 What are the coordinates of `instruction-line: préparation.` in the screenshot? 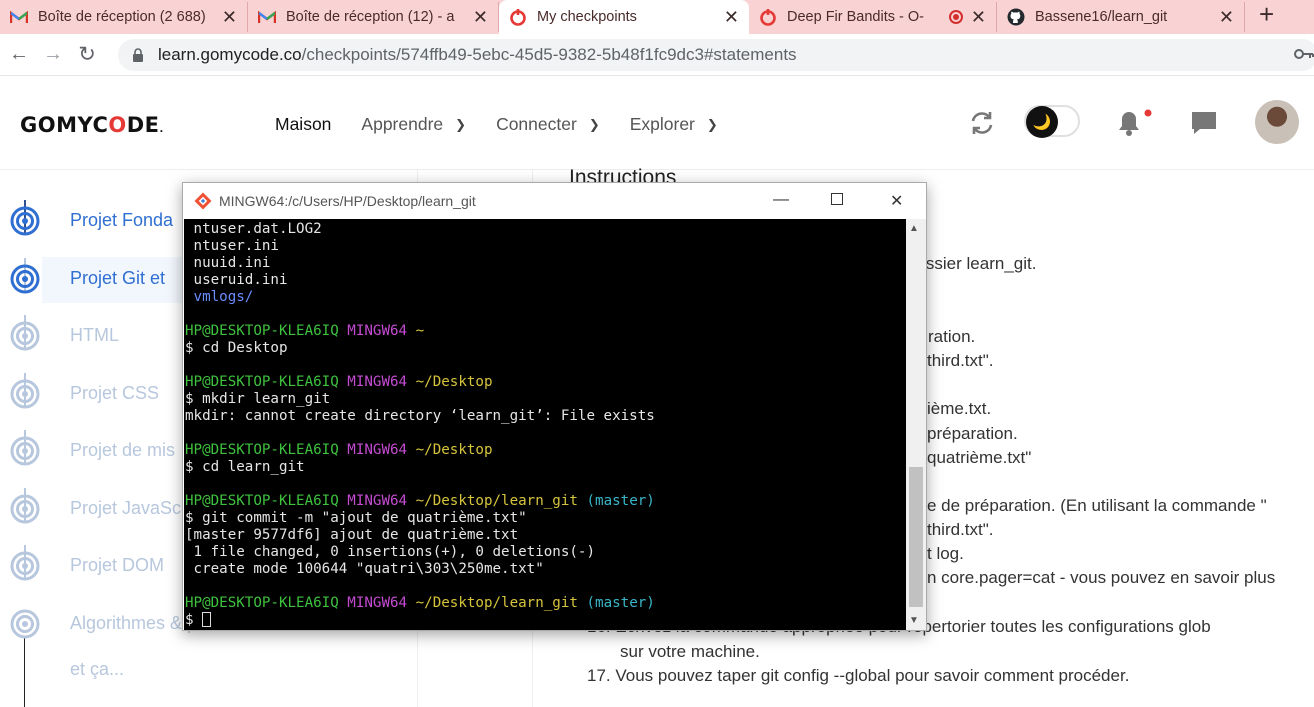 It's located at (972, 433).